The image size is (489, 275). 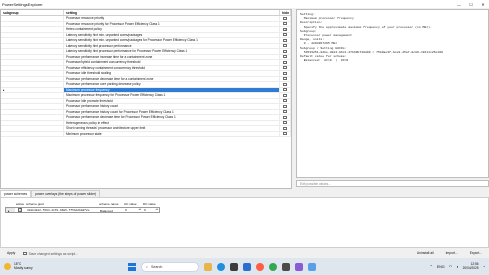 What do you see at coordinates (172, 73) in the screenshot?
I see `setting-cell: Processor idle threshold scaling` at bounding box center [172, 73].